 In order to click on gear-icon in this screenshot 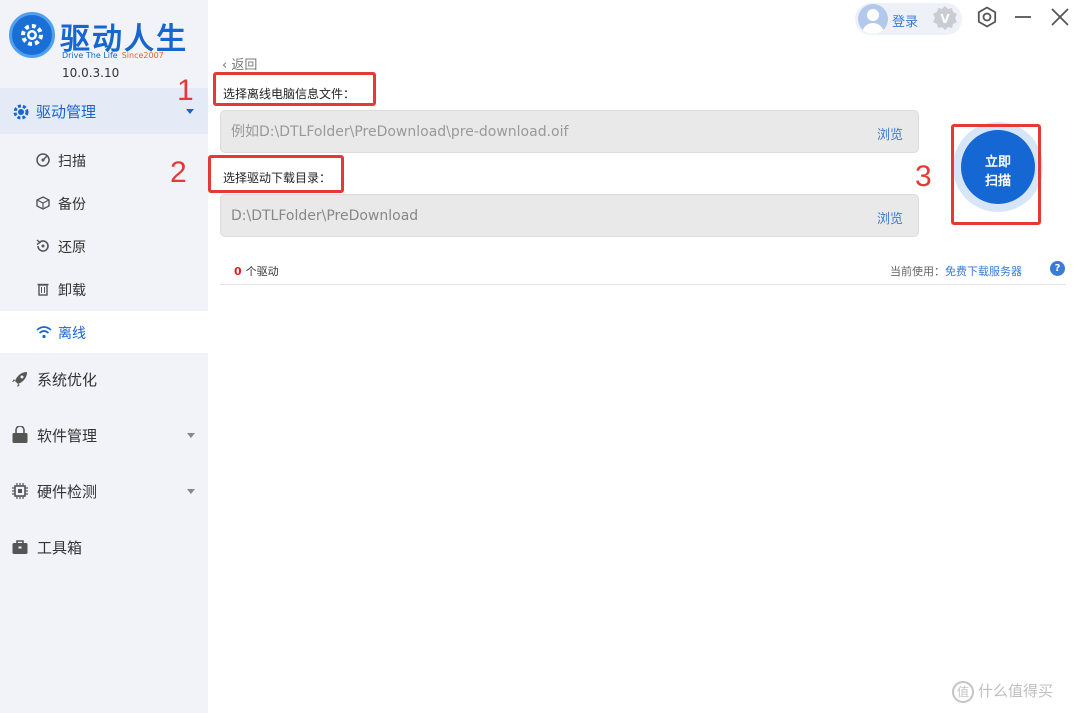, I will do `click(21, 114)`.